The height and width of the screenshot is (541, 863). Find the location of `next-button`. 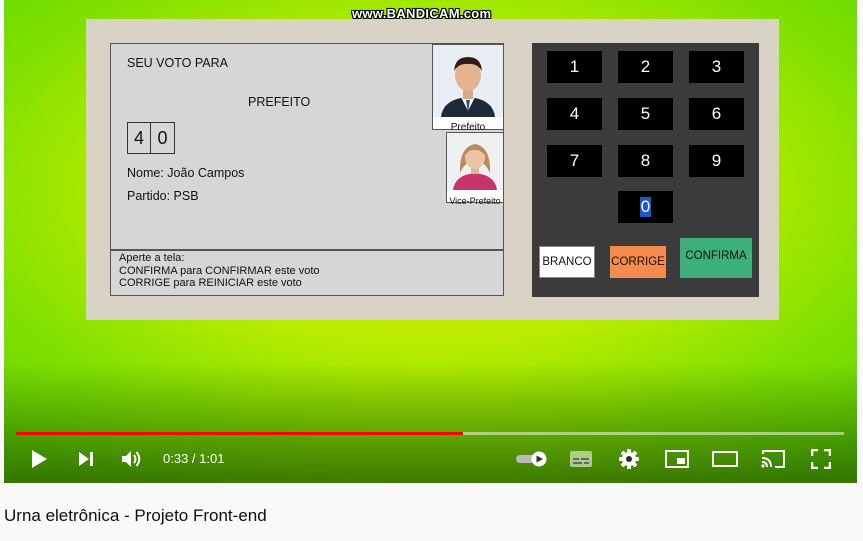

next-button is located at coordinates (86, 459).